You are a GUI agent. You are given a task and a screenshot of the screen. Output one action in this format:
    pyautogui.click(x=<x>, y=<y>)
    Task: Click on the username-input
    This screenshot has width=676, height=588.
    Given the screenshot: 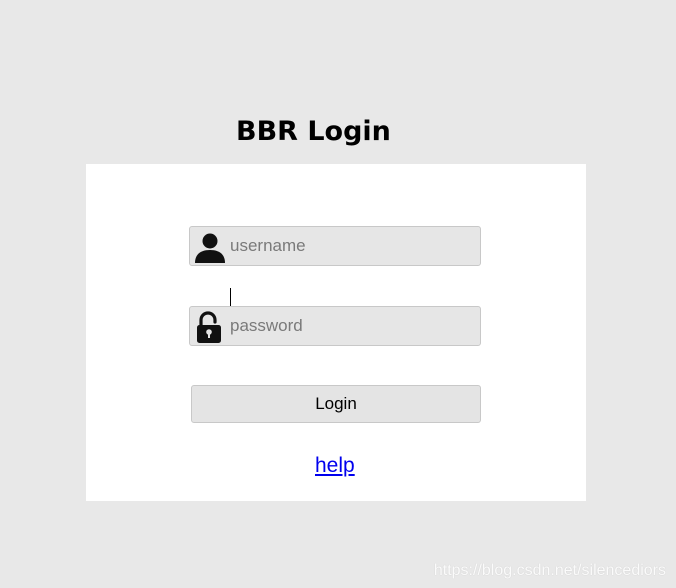 What is the action you would take?
    pyautogui.click(x=352, y=246)
    